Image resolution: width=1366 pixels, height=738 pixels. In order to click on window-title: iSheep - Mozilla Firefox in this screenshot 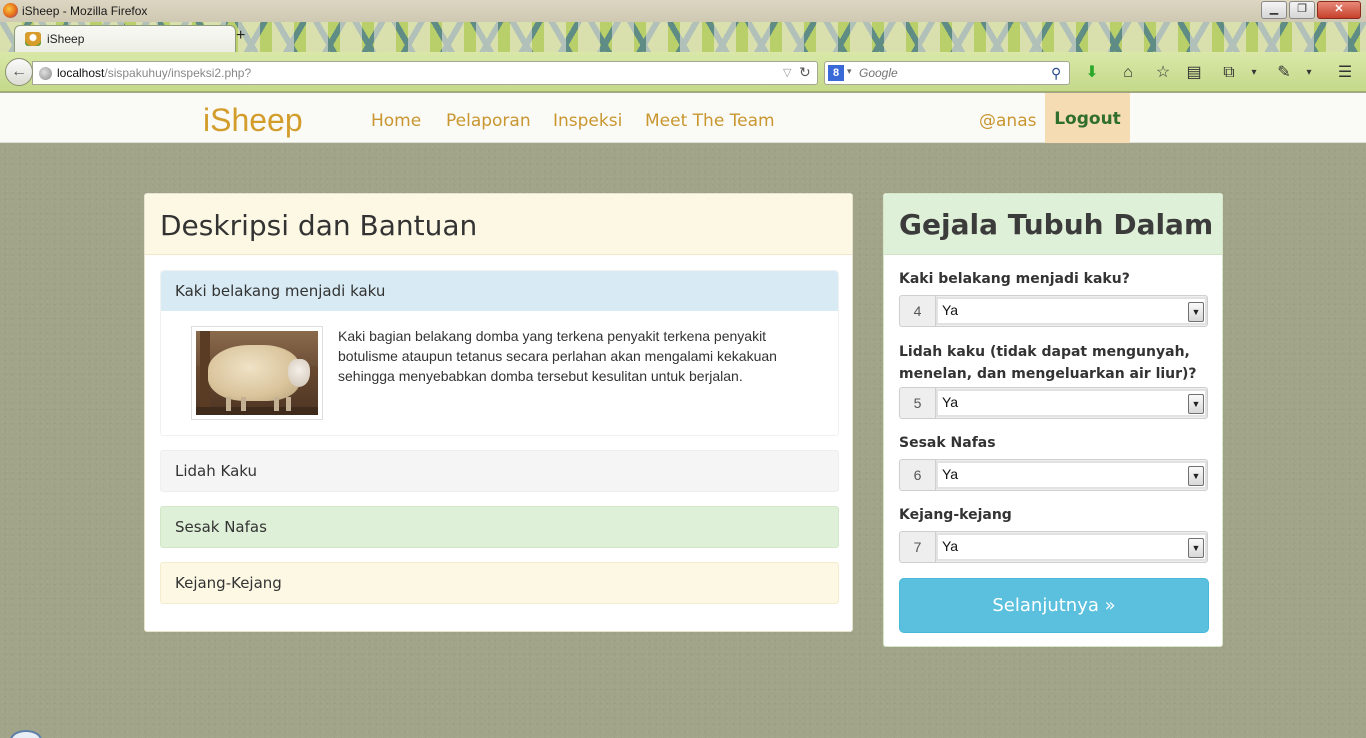, I will do `click(85, 11)`.